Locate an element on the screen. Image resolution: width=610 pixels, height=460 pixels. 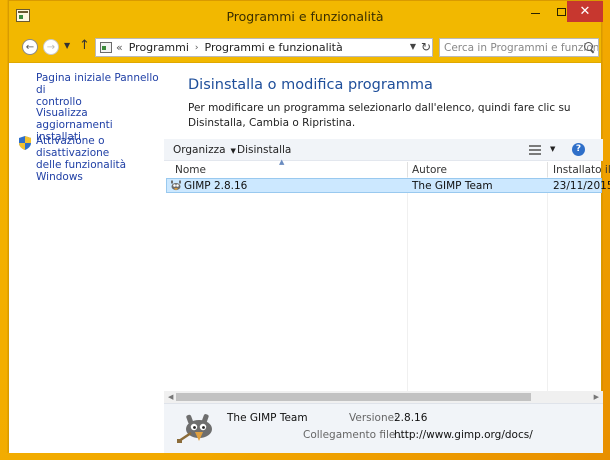
scrollbar-thumb is located at coordinates (353, 397).